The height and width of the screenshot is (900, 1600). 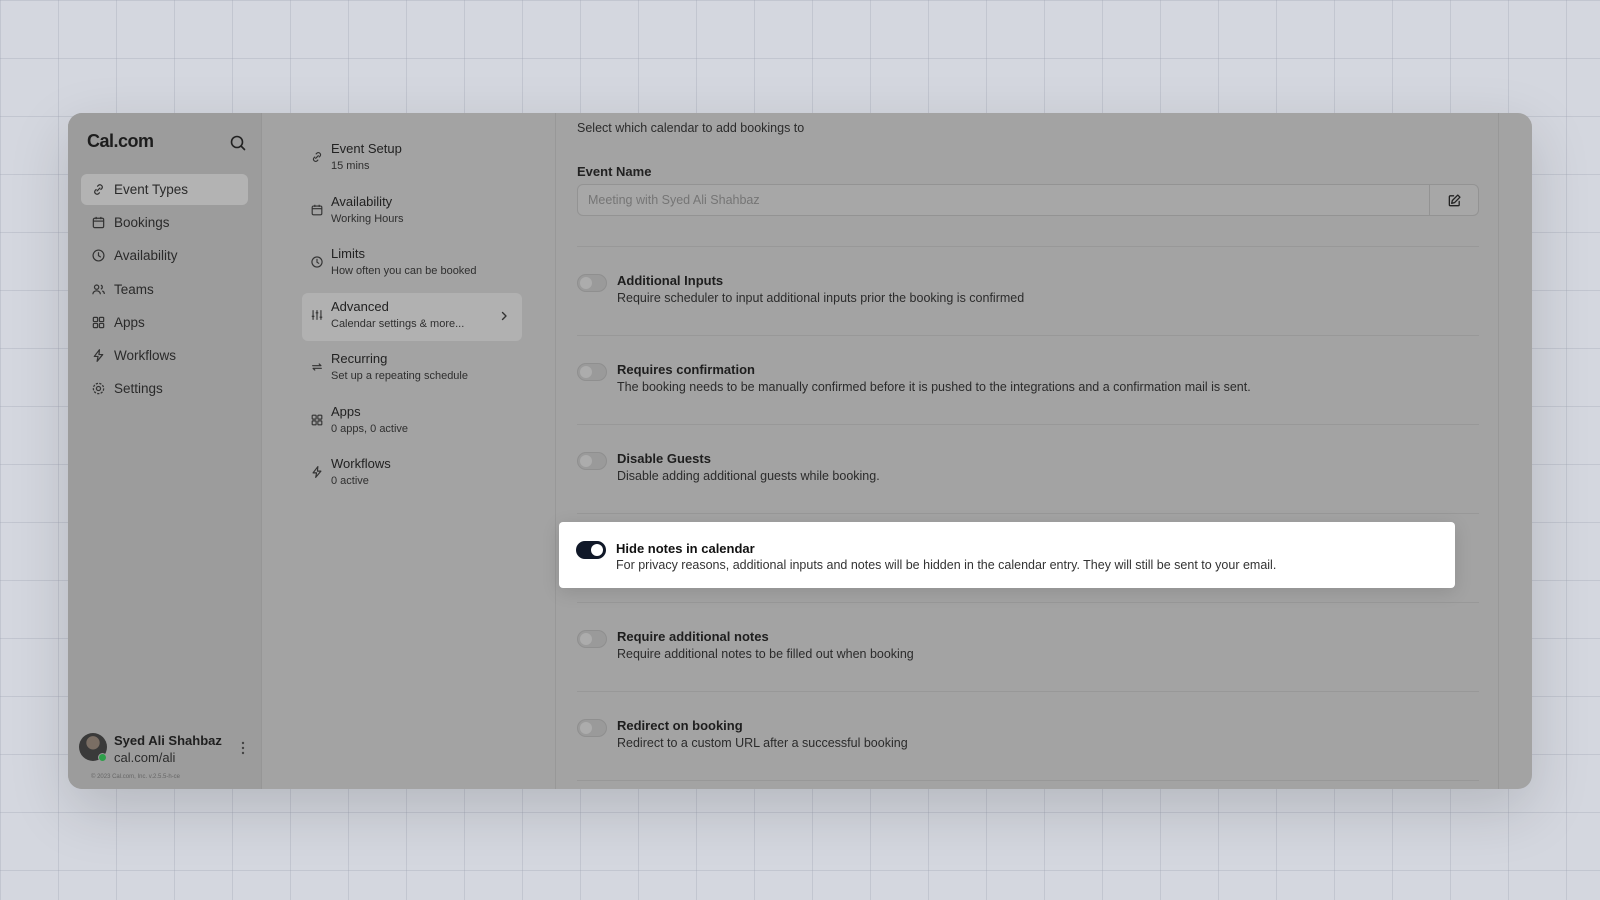 I want to click on subnav-item-workflows: Workflows 0 active, so click(x=412, y=474).